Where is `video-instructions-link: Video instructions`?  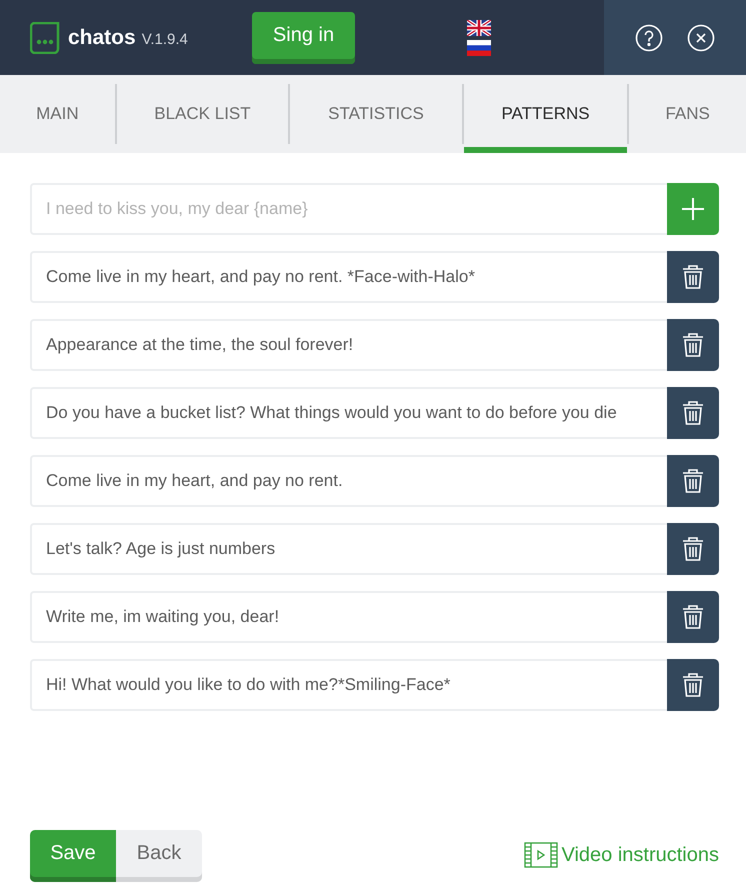 video-instructions-link: Video instructions is located at coordinates (621, 855).